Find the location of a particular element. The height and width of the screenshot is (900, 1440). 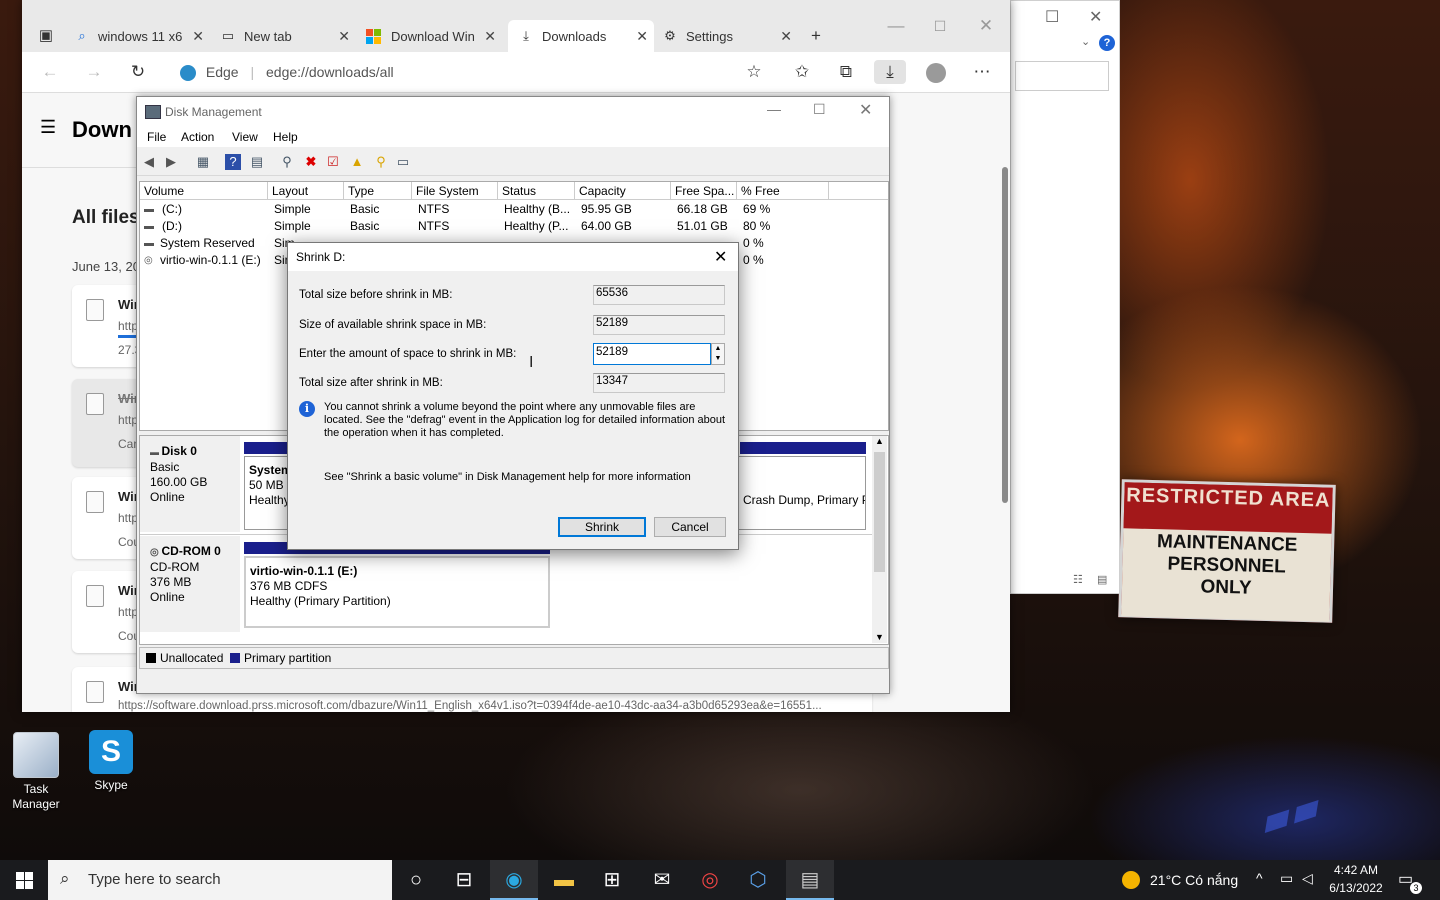

more-menu-icon: ⋯ is located at coordinates (982, 72).